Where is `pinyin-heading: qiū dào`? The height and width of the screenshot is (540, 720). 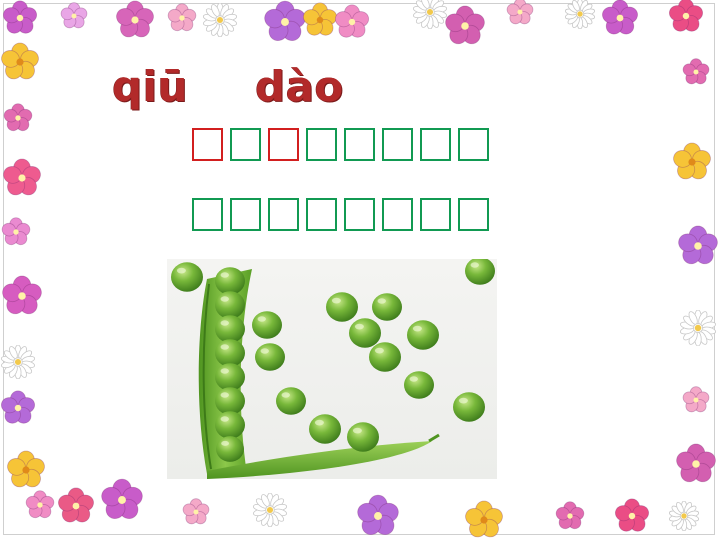
pinyin-heading: qiū dào is located at coordinates (228, 86).